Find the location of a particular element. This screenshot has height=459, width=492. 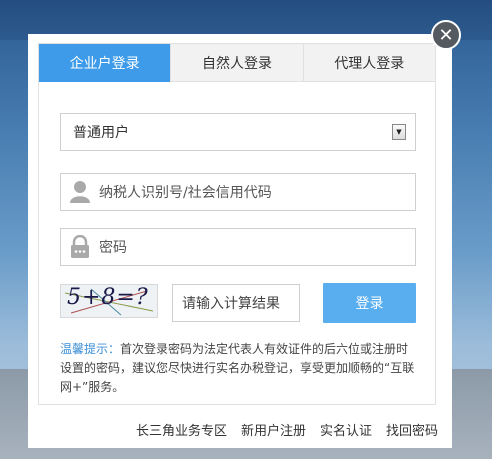

link-real-name-auth: 实名认证 is located at coordinates (346, 429).